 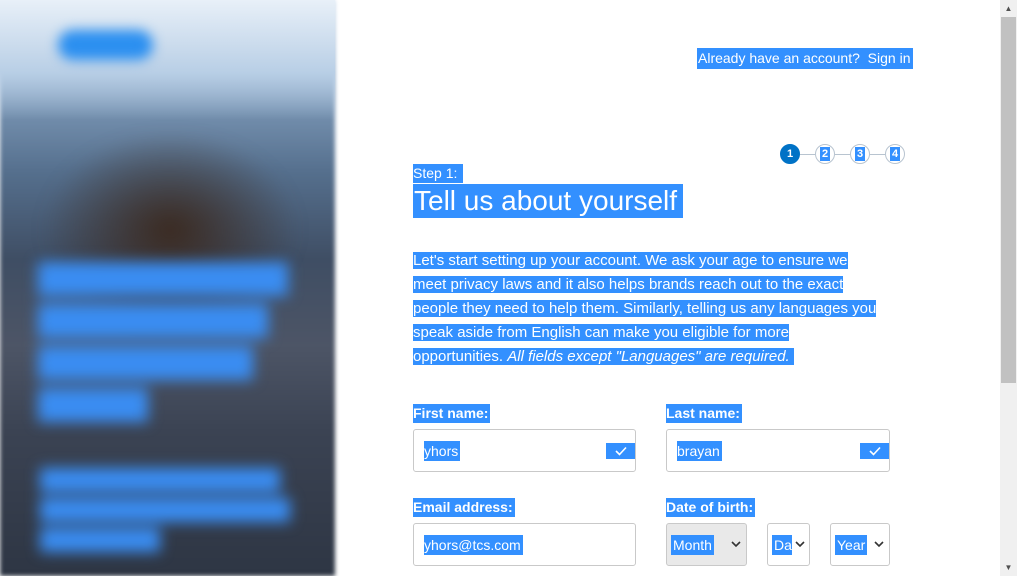 I want to click on step-label: Step 1:, so click(x=438, y=173).